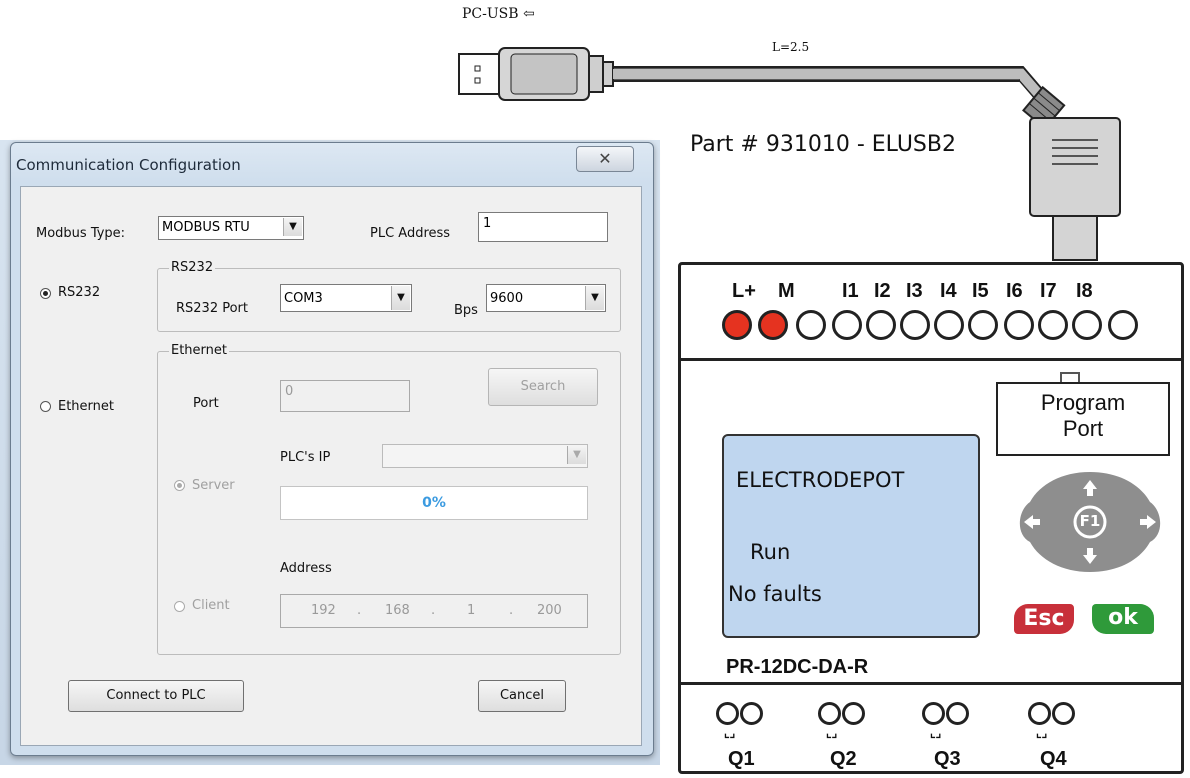 The image size is (1190, 778). What do you see at coordinates (213, 485) in the screenshot?
I see `server-label: Server` at bounding box center [213, 485].